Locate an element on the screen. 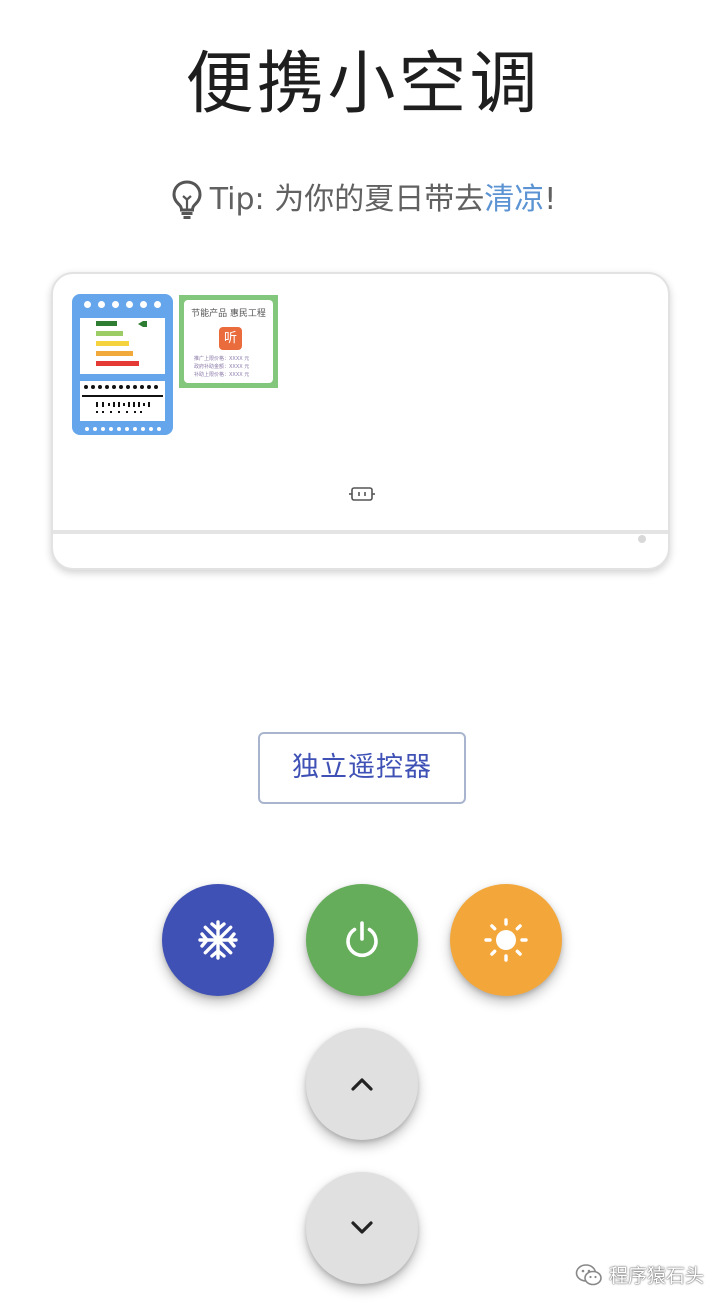 The width and height of the screenshot is (726, 1308). tip-line: Tip: 为你的夏日带去 清凉! is located at coordinates (363, 200).